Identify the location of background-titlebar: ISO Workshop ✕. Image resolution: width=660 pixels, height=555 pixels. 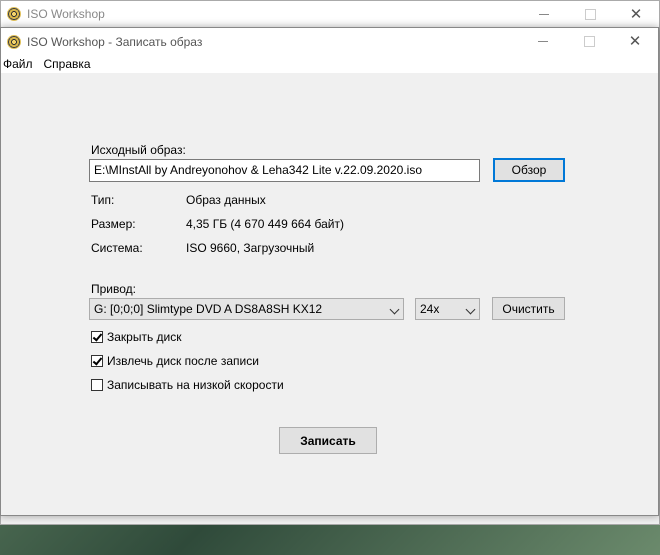
(330, 14).